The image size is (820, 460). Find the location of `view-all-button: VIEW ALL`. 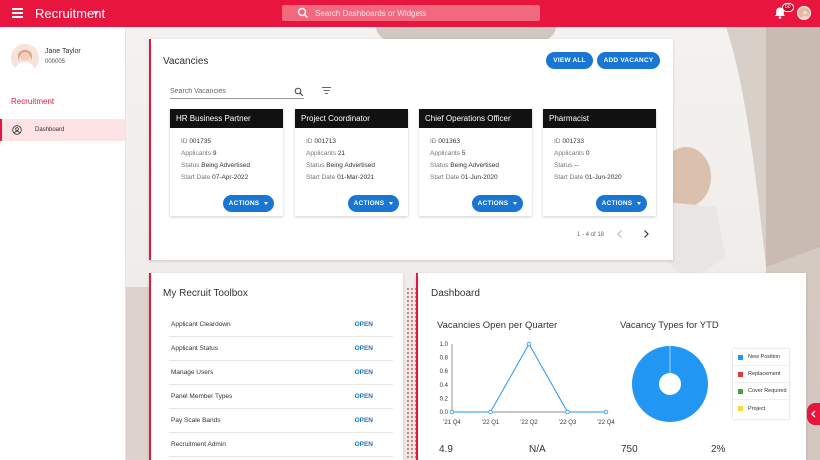

view-all-button: VIEW ALL is located at coordinates (569, 60).